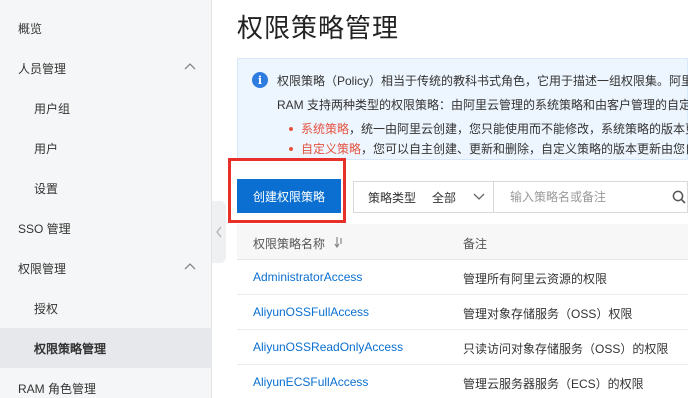  What do you see at coordinates (311, 312) in the screenshot?
I see `policy-name-link: AliyunOSSFullAccess` at bounding box center [311, 312].